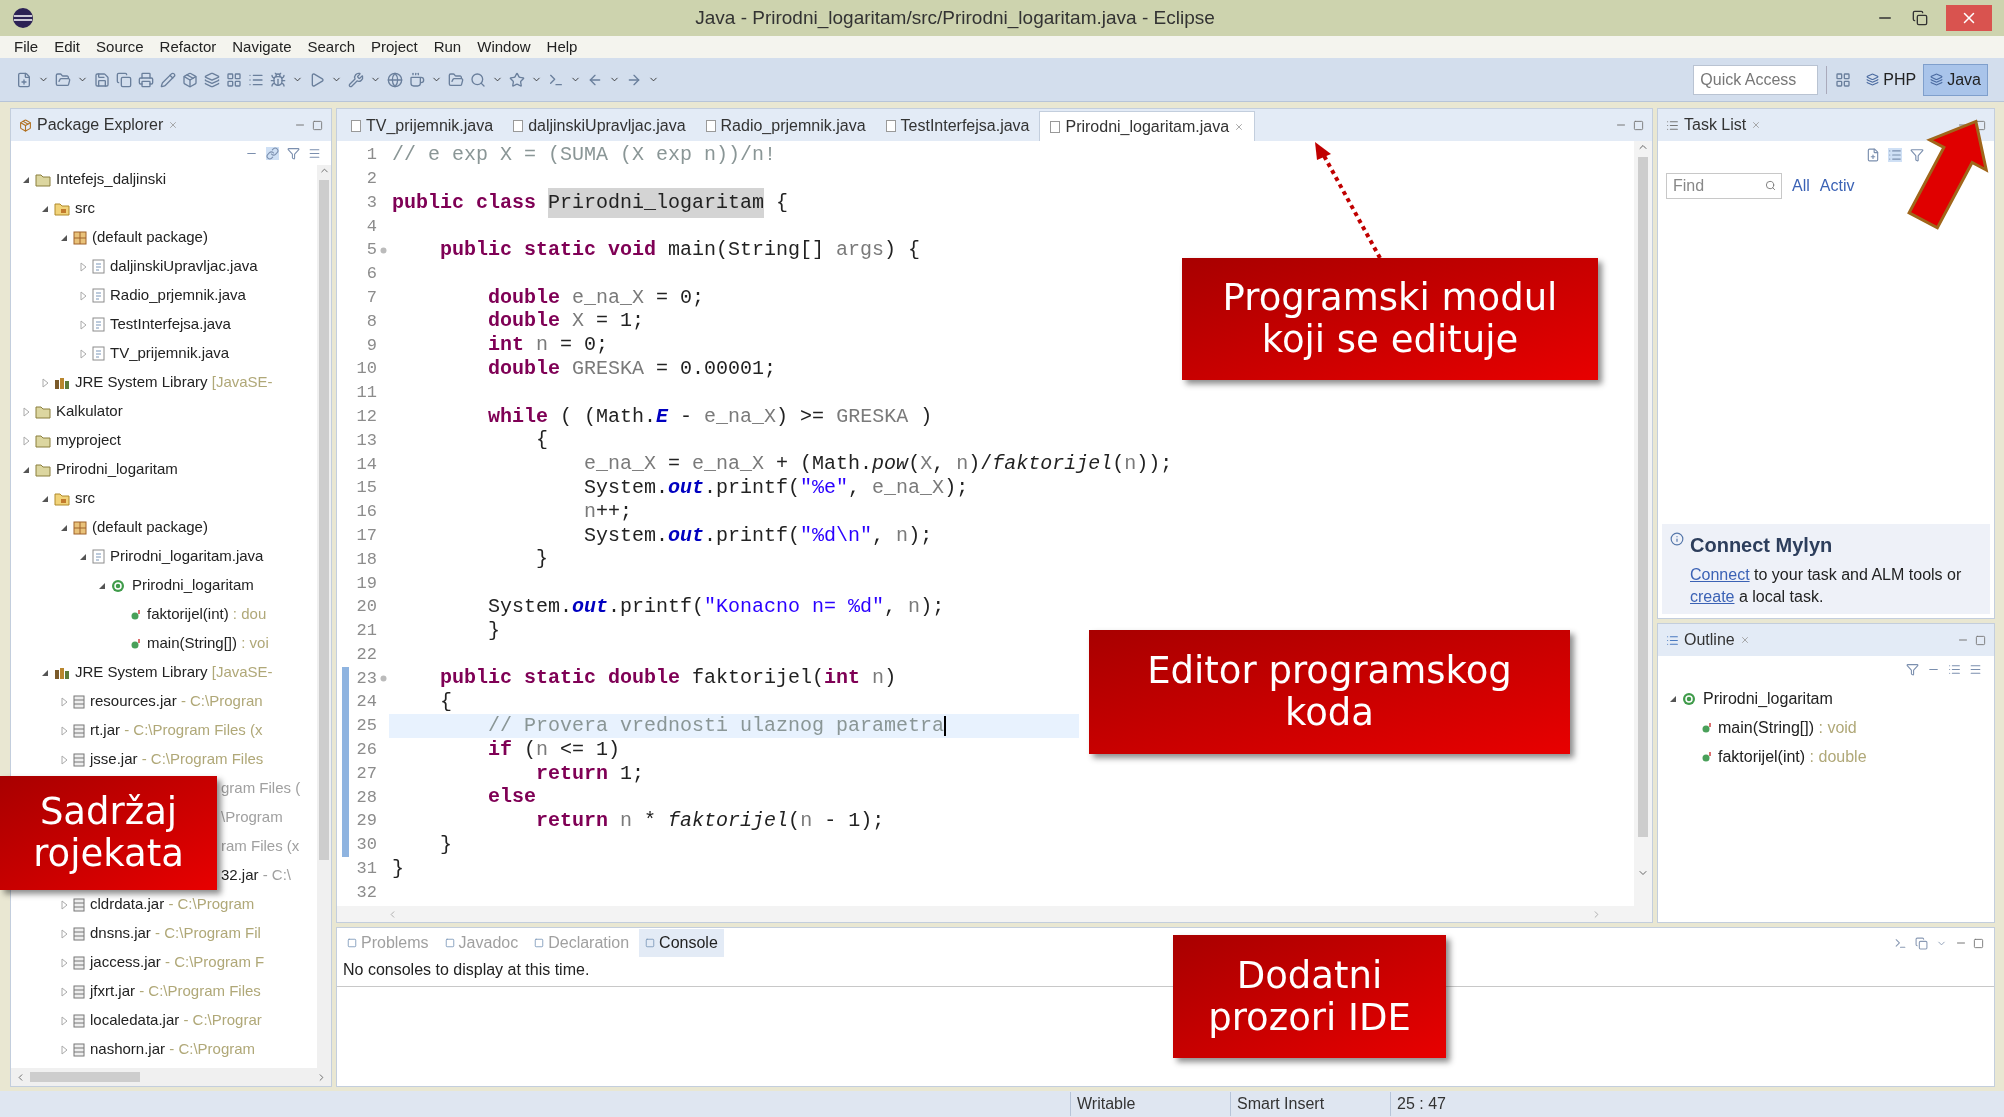 This screenshot has width=2004, height=1117. Describe the element at coordinates (518, 126) in the screenshot. I see `file-icon` at that location.